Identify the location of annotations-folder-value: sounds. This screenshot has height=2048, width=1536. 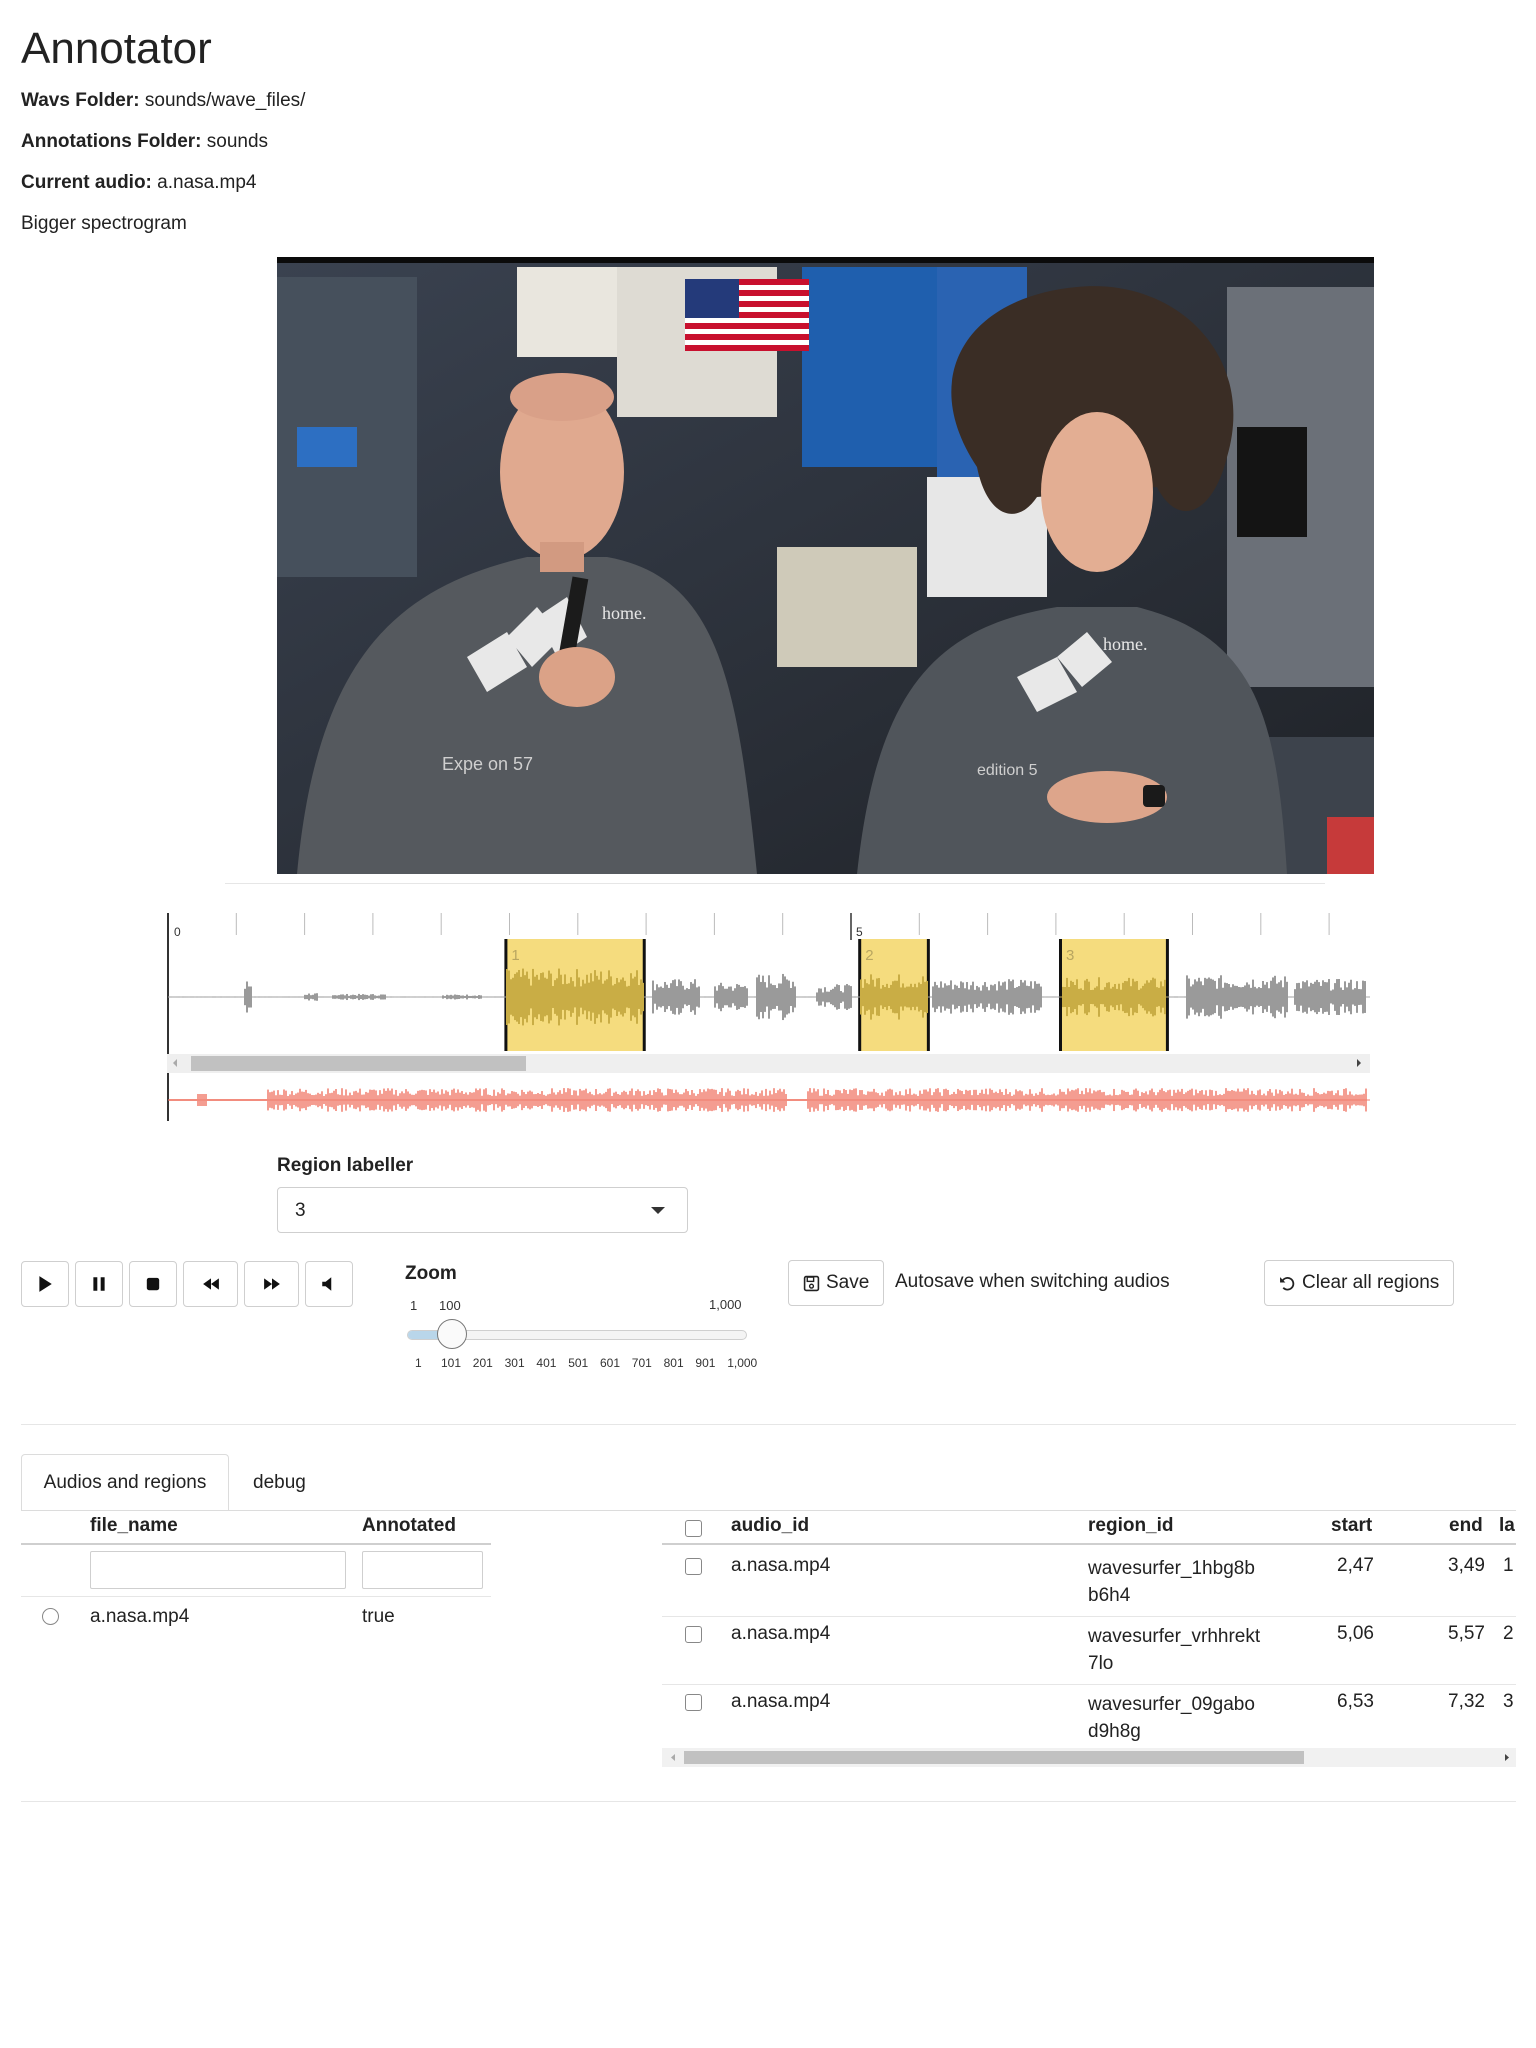
(237, 141).